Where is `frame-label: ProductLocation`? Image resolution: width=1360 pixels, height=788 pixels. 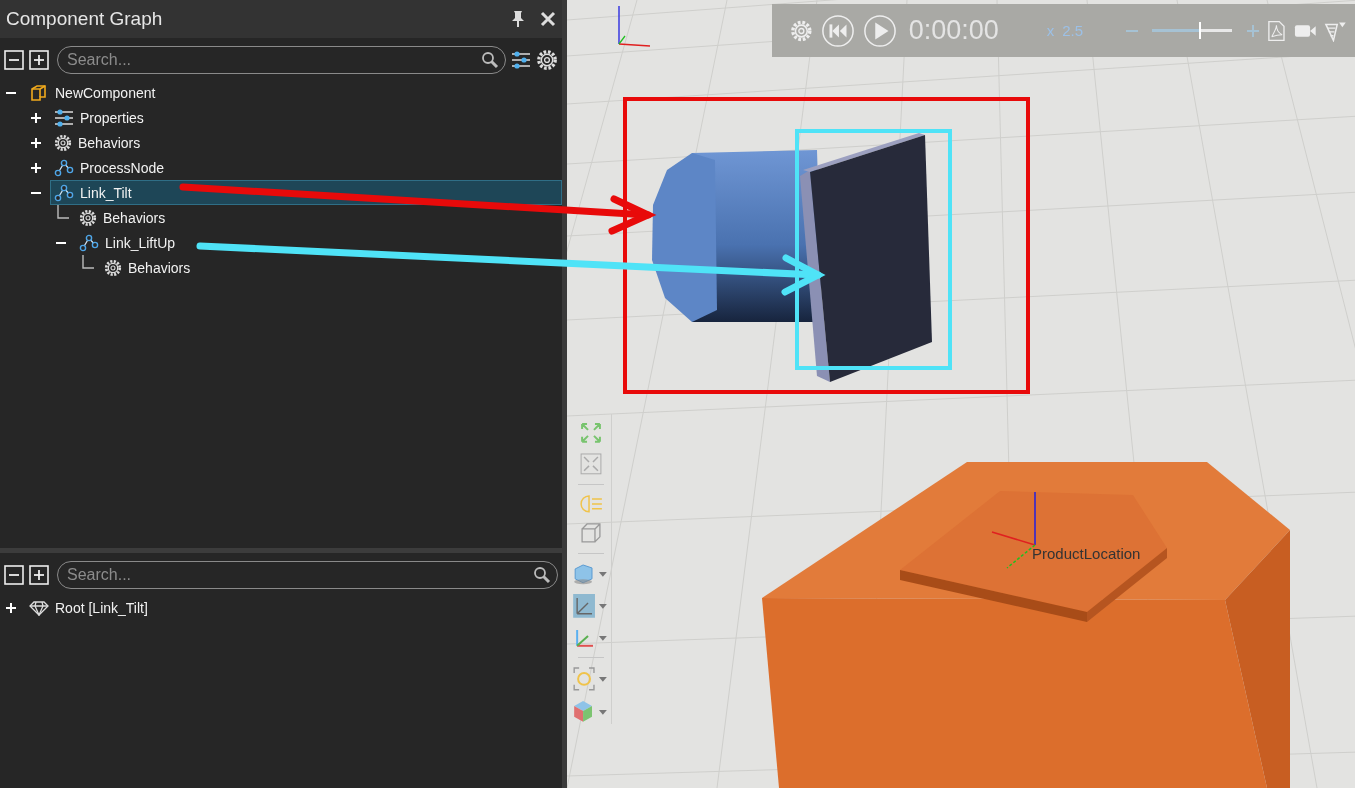
frame-label: ProductLocation is located at coordinates (1086, 553).